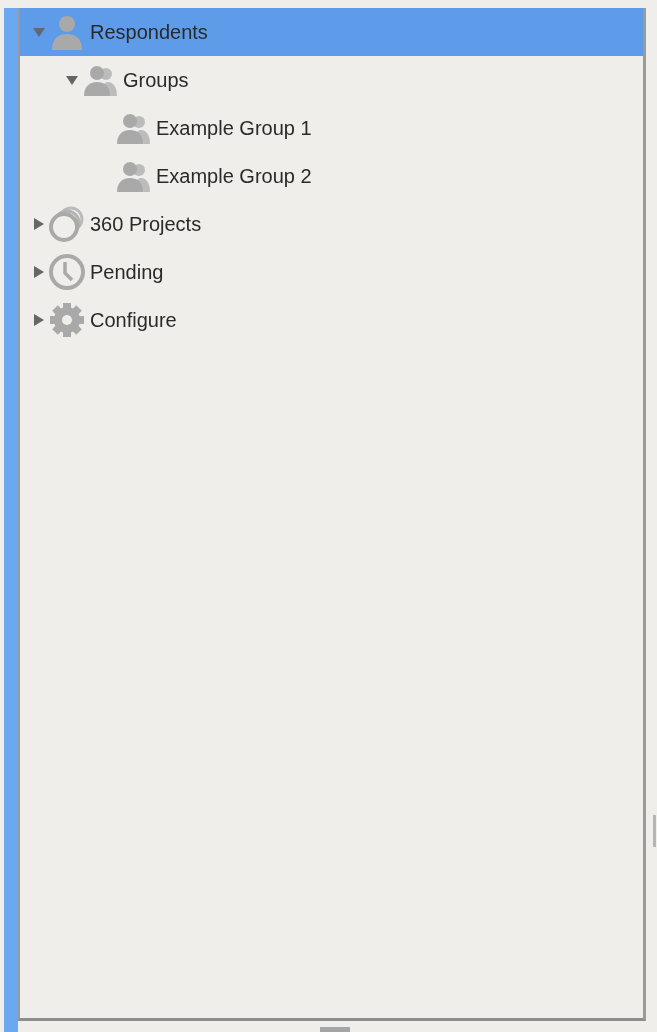  Describe the element at coordinates (133, 320) in the screenshot. I see `item-label: Configure` at that location.